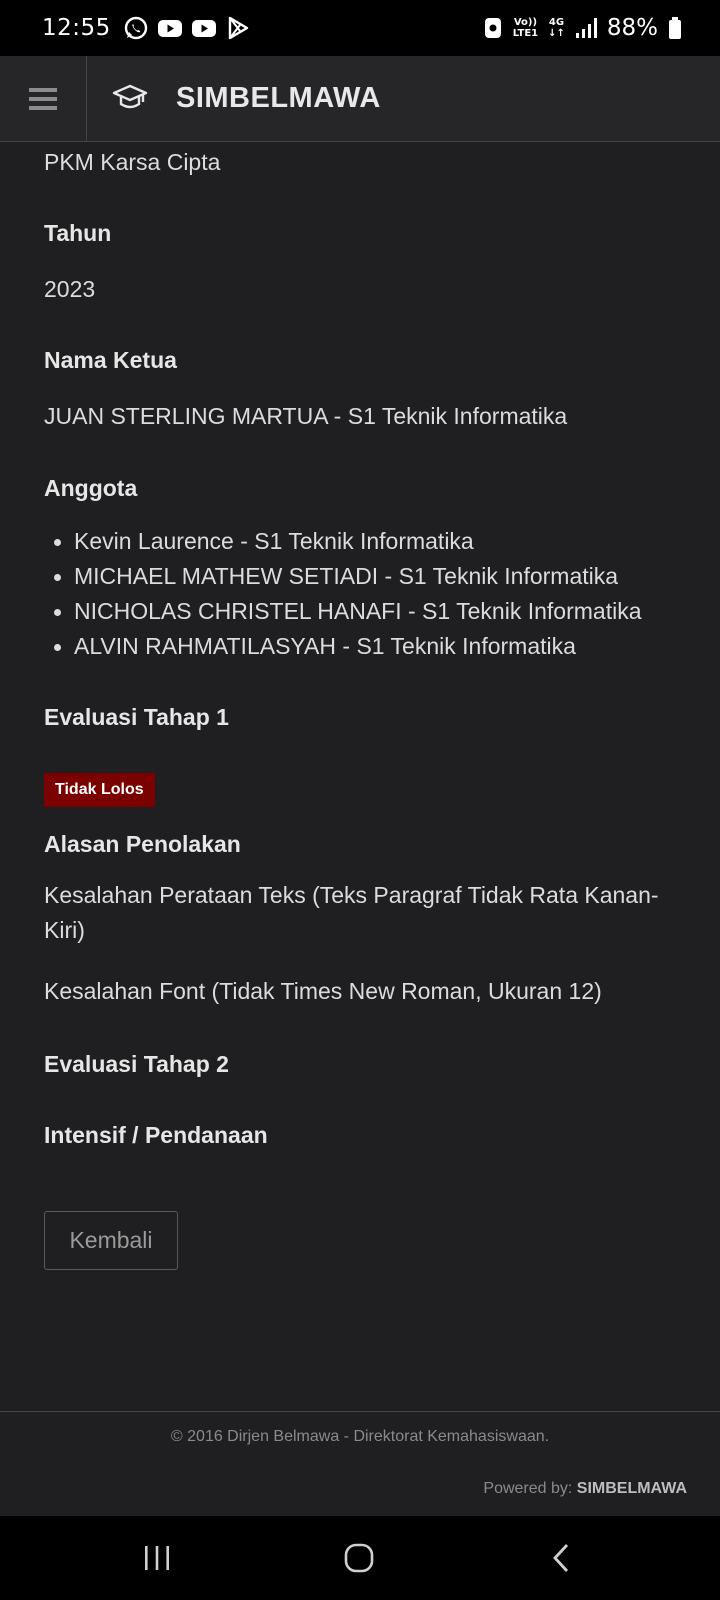 The width and height of the screenshot is (720, 1600). I want to click on battery-percent: 88%, so click(632, 28).